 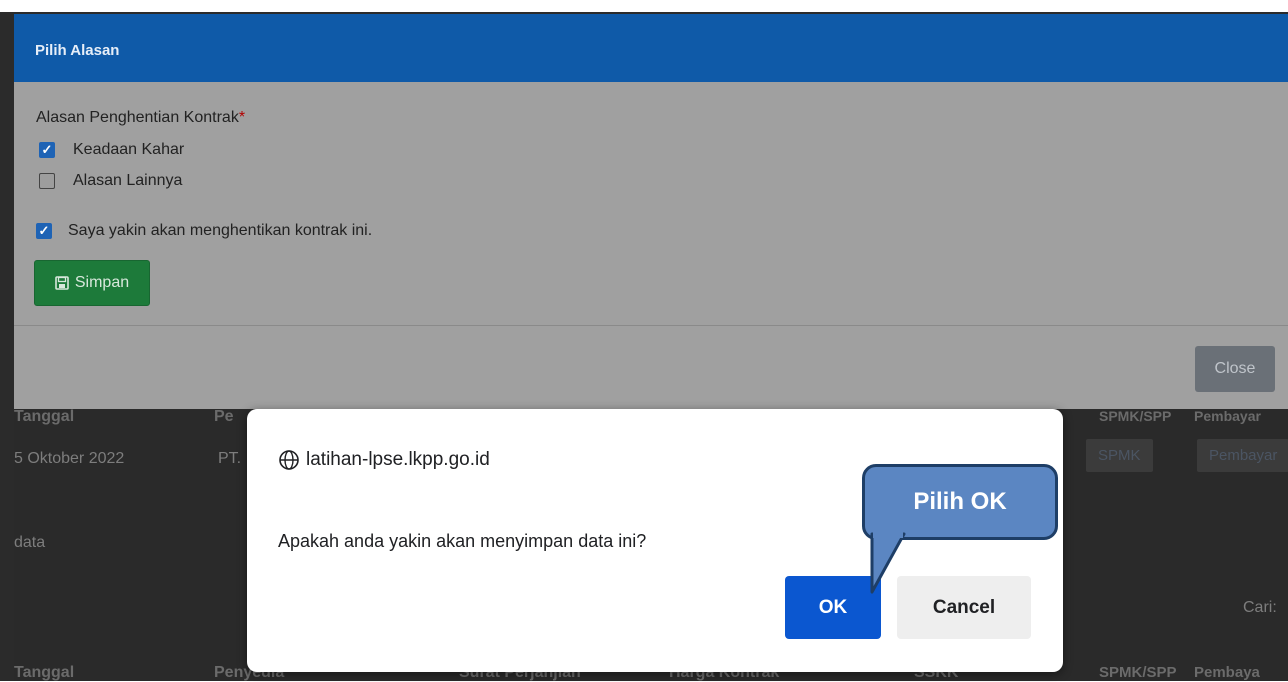 What do you see at coordinates (44, 672) in the screenshot?
I see `table2-header-tanggal: Tanggal` at bounding box center [44, 672].